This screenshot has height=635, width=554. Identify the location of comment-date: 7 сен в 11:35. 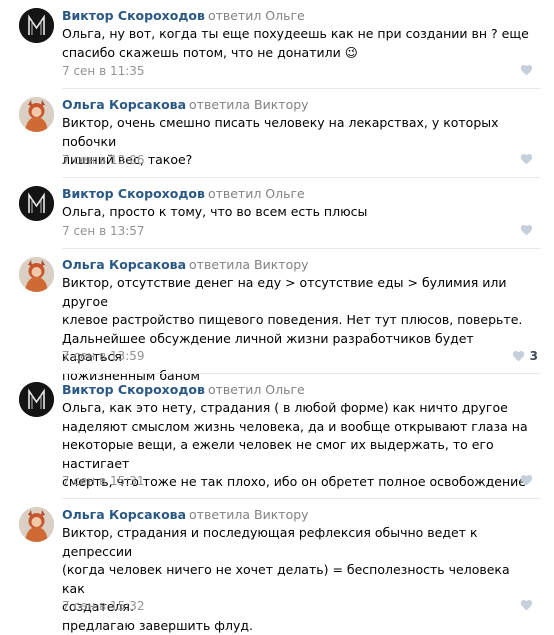
(103, 71).